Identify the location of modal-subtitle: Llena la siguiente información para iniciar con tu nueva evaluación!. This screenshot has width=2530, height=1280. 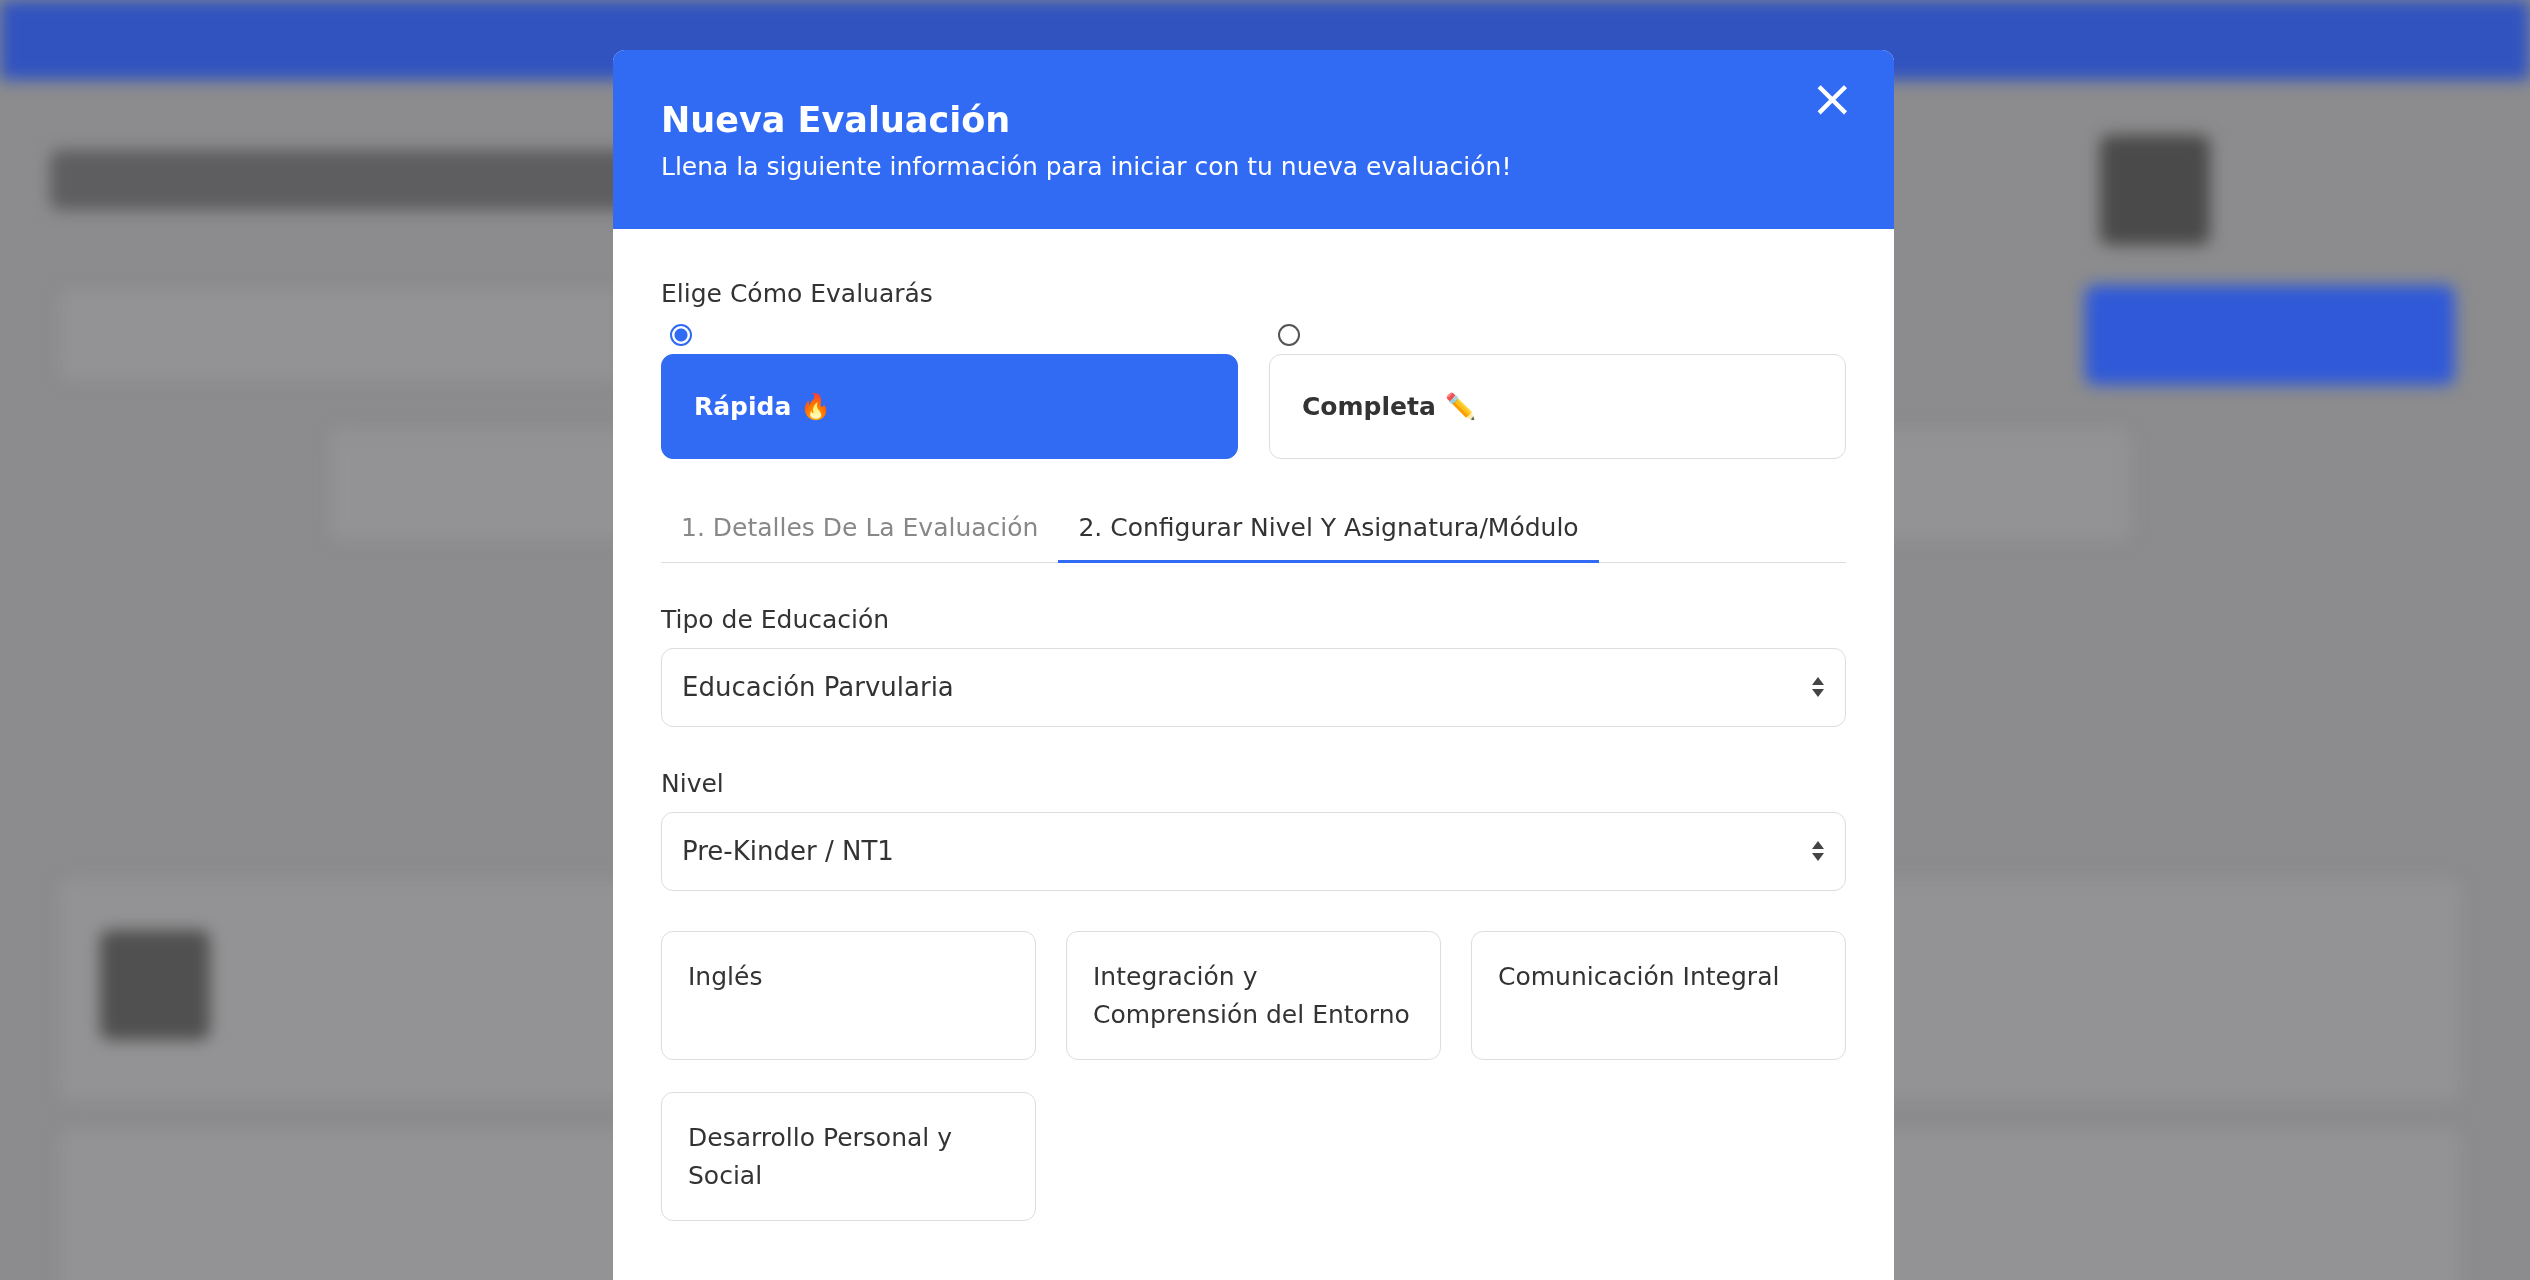
(1087, 166).